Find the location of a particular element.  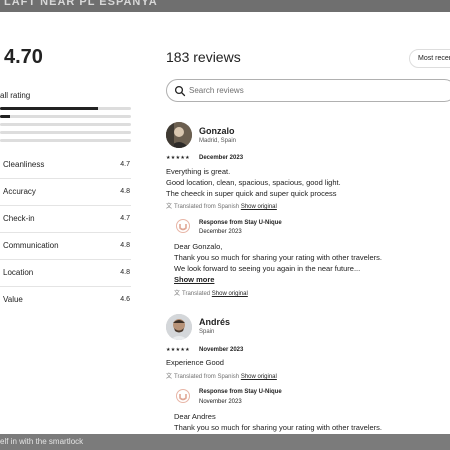

category-row-communication: Communication 4.8 is located at coordinates (65, 246).